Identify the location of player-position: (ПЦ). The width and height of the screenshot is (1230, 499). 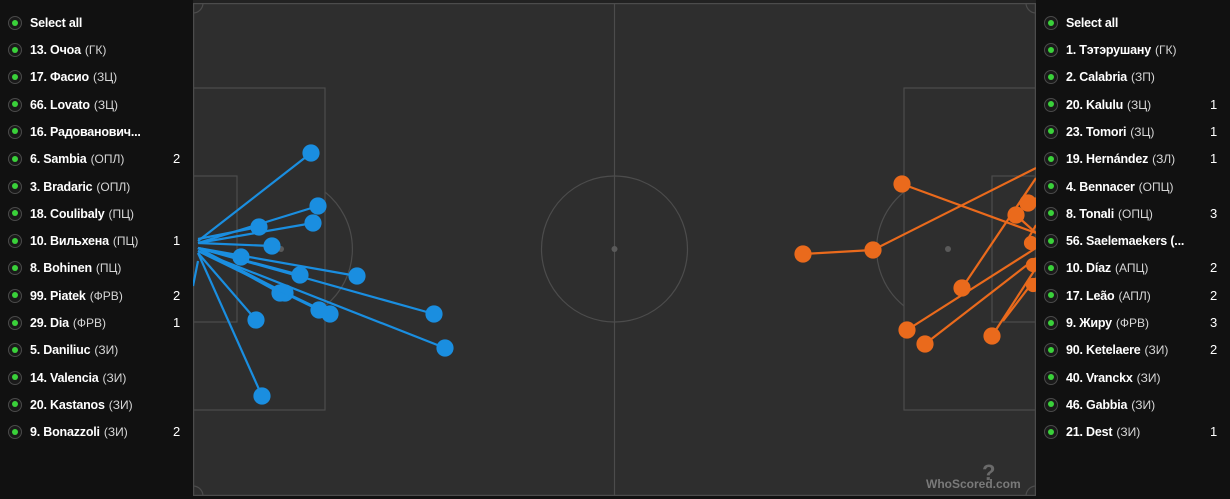
(125, 241).